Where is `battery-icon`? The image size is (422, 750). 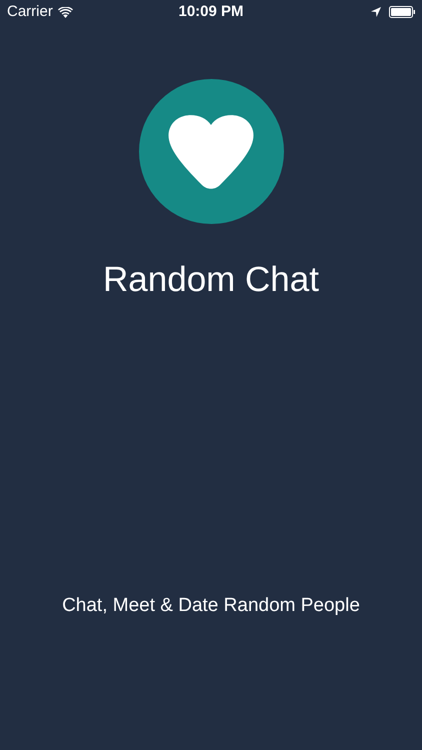
battery-icon is located at coordinates (402, 12).